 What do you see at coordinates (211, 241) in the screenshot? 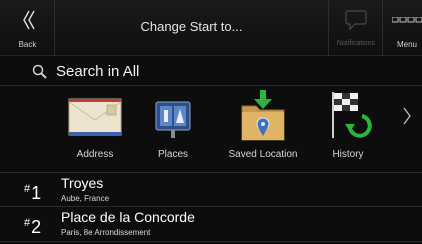
I see `divider` at bounding box center [211, 241].